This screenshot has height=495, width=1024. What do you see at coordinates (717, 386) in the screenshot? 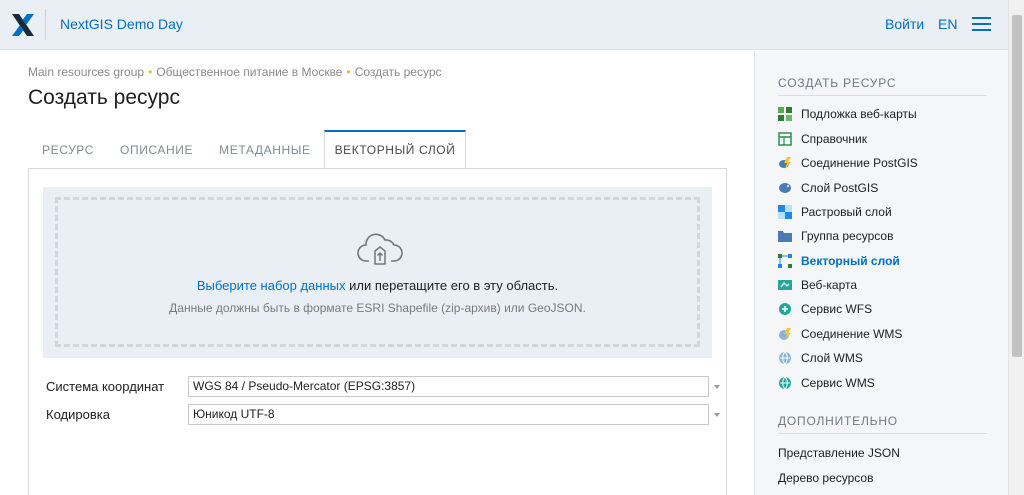
I see `srs-dropdown-arrow-icon` at bounding box center [717, 386].